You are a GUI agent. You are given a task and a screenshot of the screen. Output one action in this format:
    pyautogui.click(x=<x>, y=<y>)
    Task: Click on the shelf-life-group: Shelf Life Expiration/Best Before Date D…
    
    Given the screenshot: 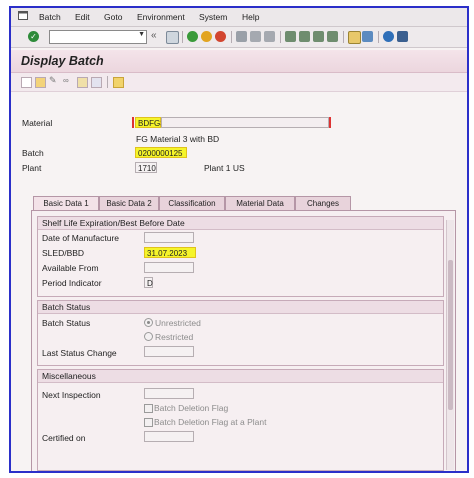 What is the action you would take?
    pyautogui.click(x=240, y=256)
    